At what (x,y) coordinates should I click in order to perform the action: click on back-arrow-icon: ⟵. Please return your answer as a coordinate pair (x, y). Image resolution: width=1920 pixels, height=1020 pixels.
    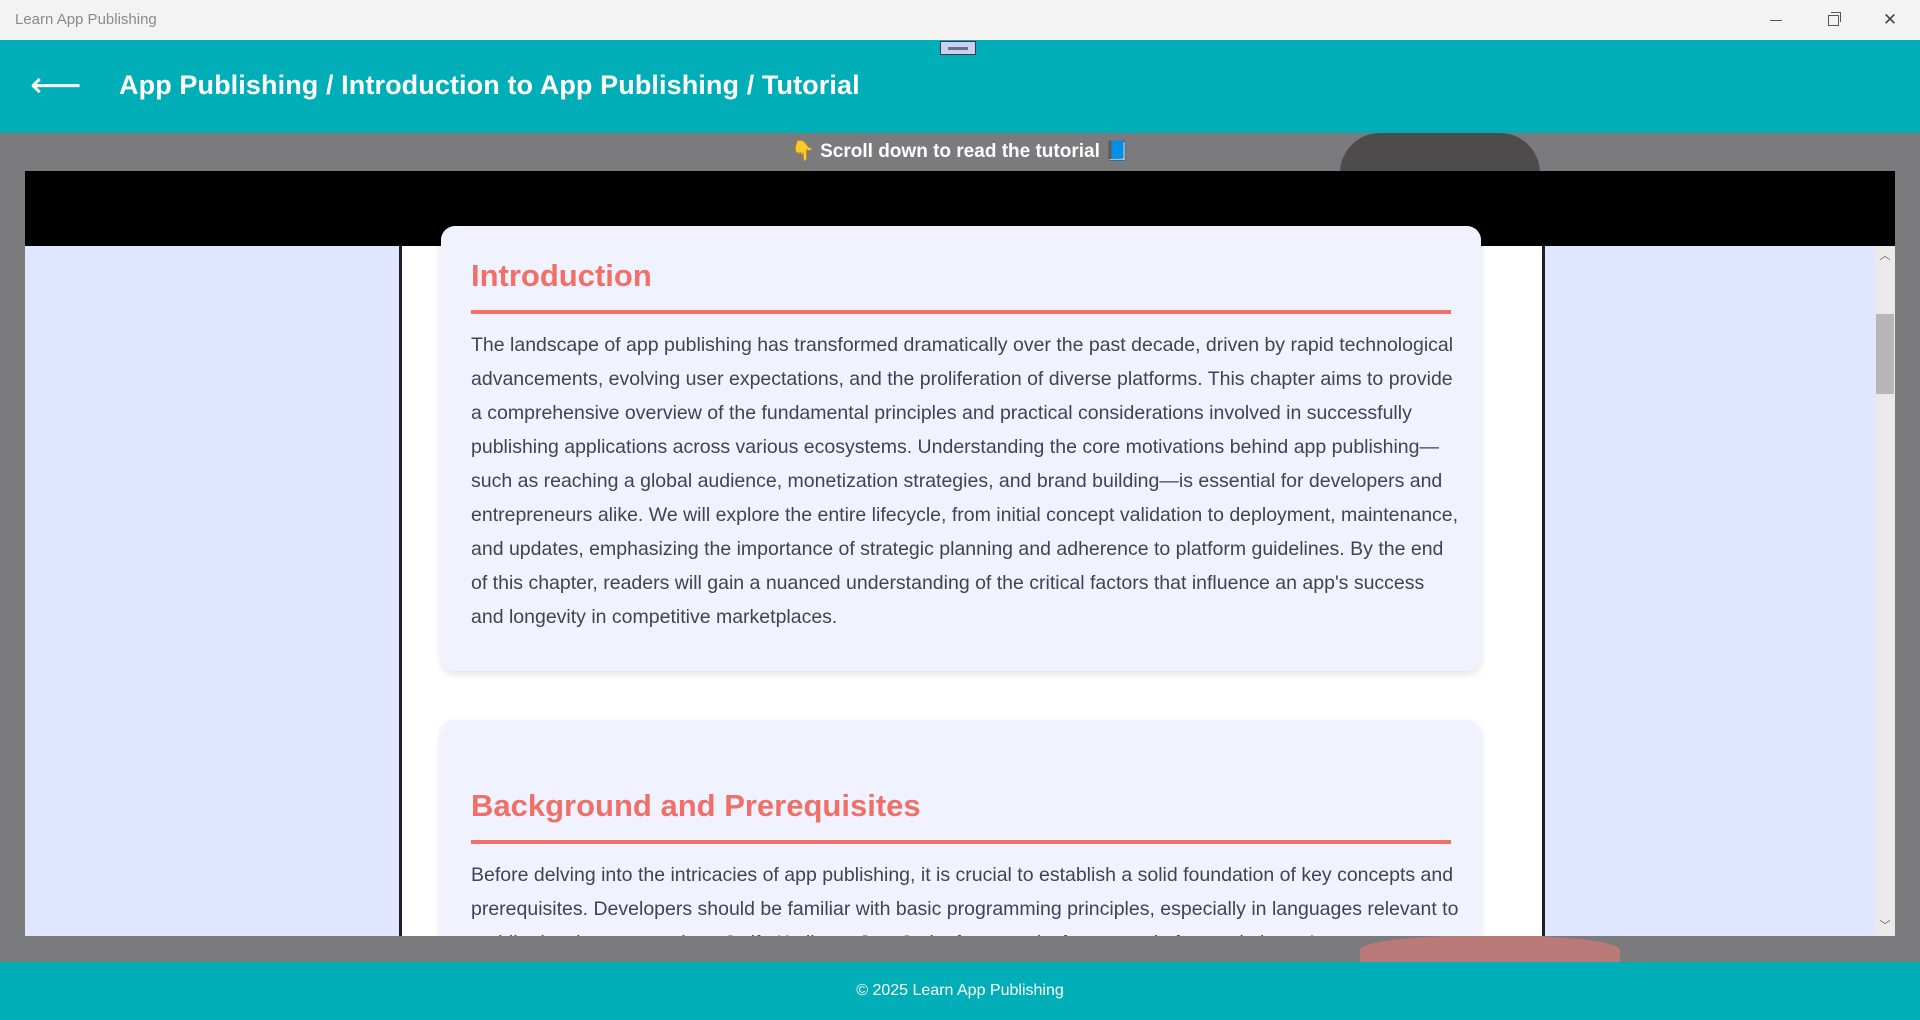
    Looking at the image, I should click on (56, 85).